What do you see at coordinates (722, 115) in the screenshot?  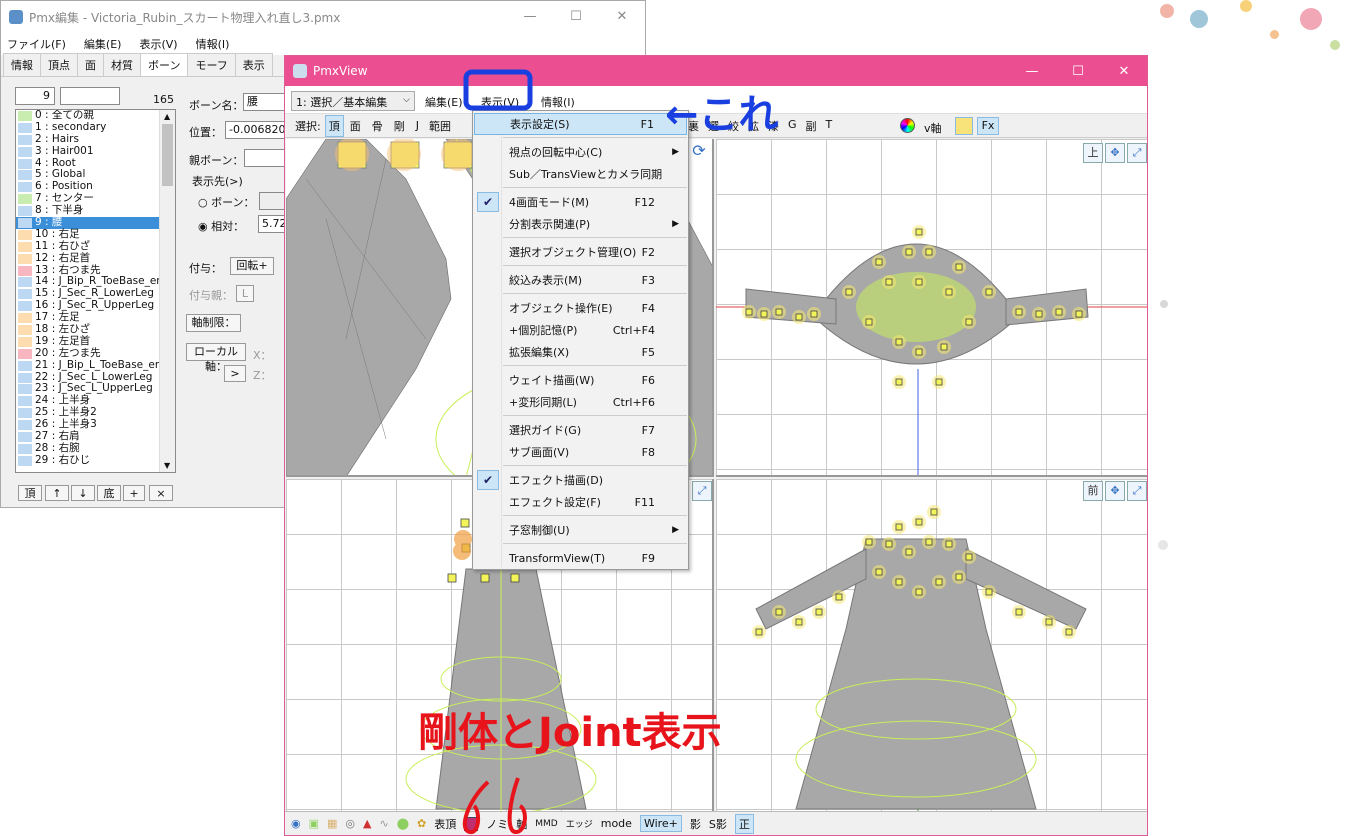 I see `annotation-kore: ←これ` at bounding box center [722, 115].